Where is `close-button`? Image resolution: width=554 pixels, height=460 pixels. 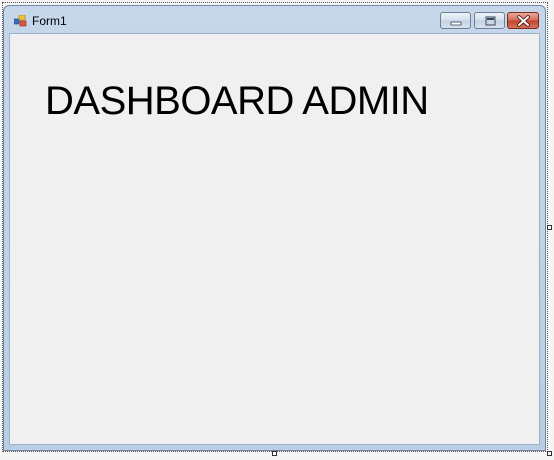
close-button is located at coordinates (523, 20).